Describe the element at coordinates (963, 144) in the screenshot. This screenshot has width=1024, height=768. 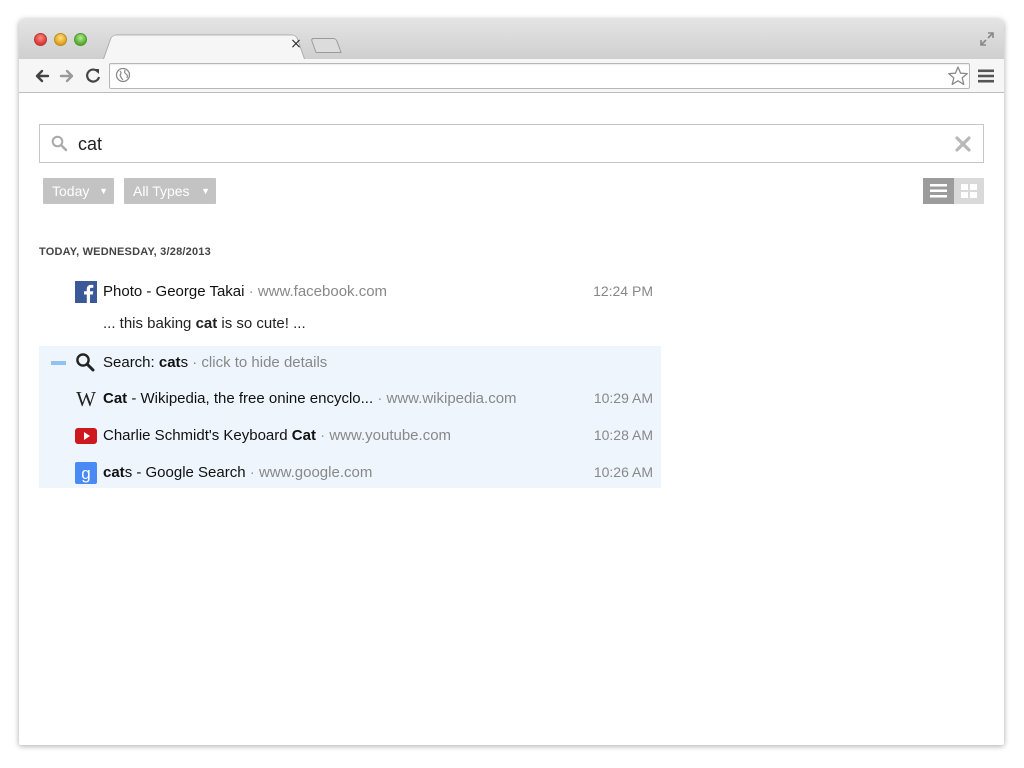
I see `clear-search-icon` at that location.